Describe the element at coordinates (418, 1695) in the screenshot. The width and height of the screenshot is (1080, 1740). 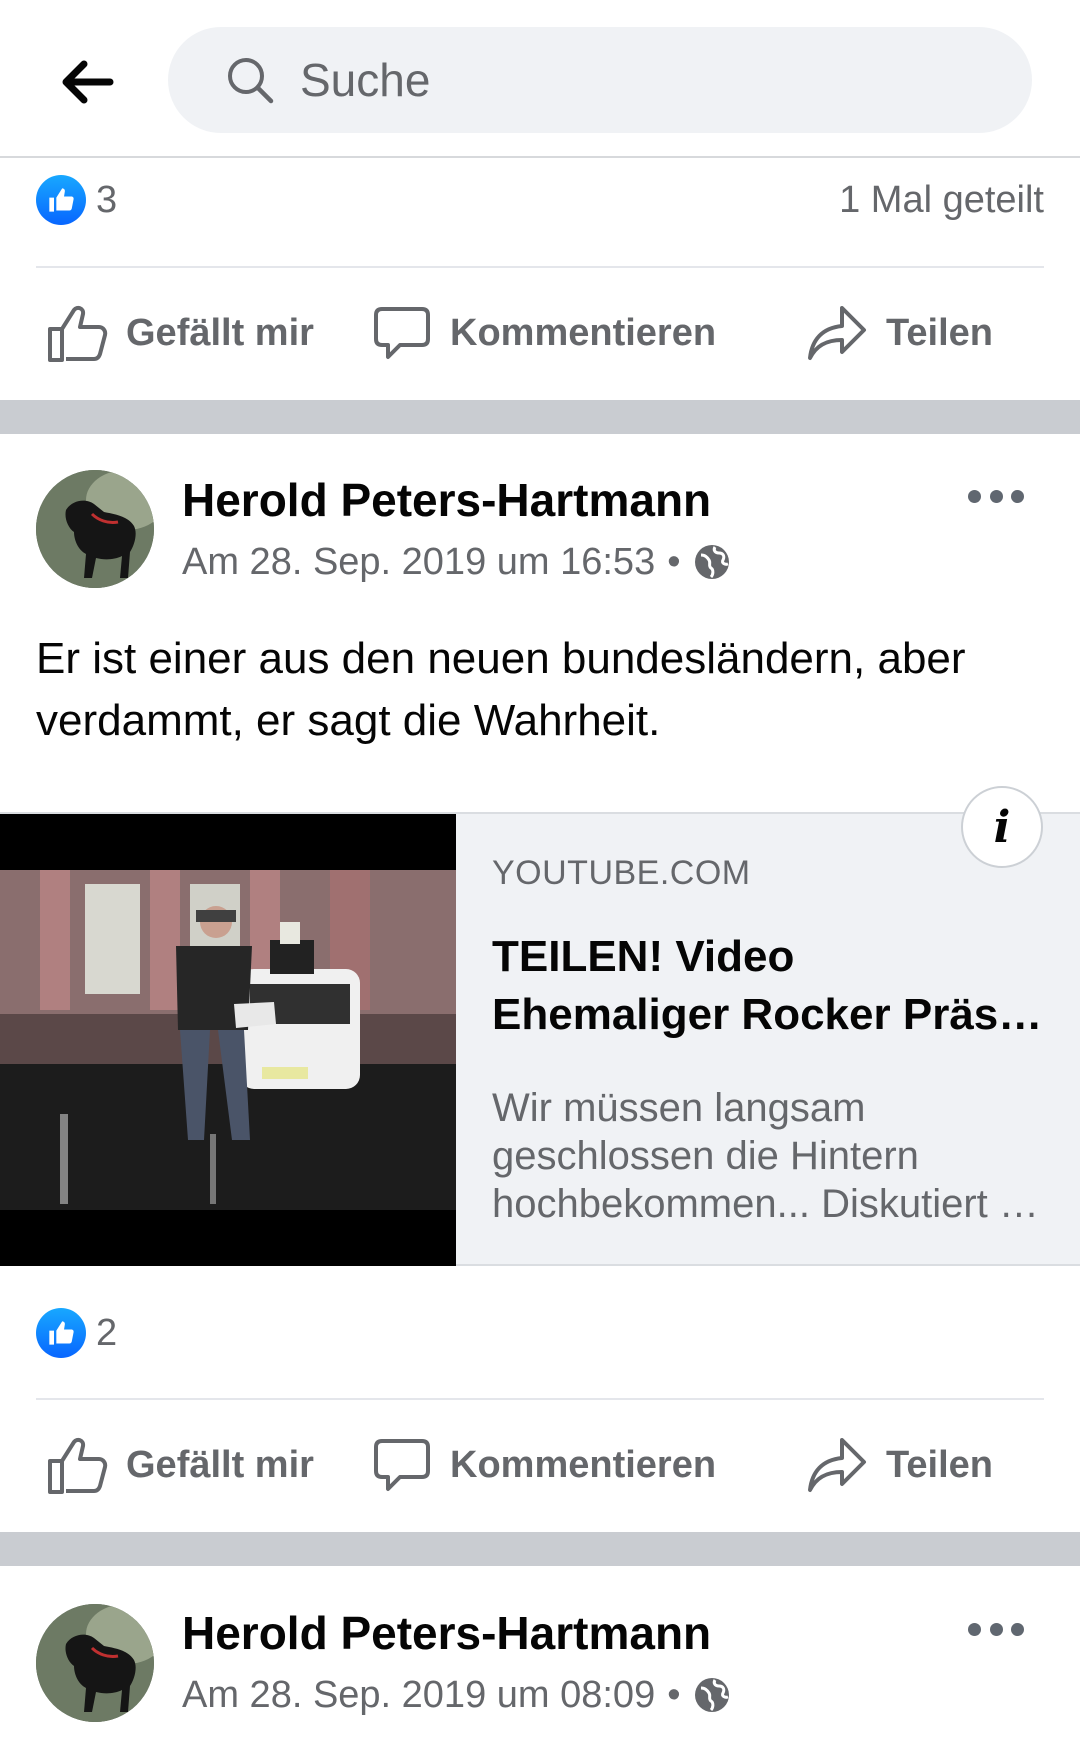
I see `post-timestamp: Am 28. Sep. 2019 um 08:09` at that location.